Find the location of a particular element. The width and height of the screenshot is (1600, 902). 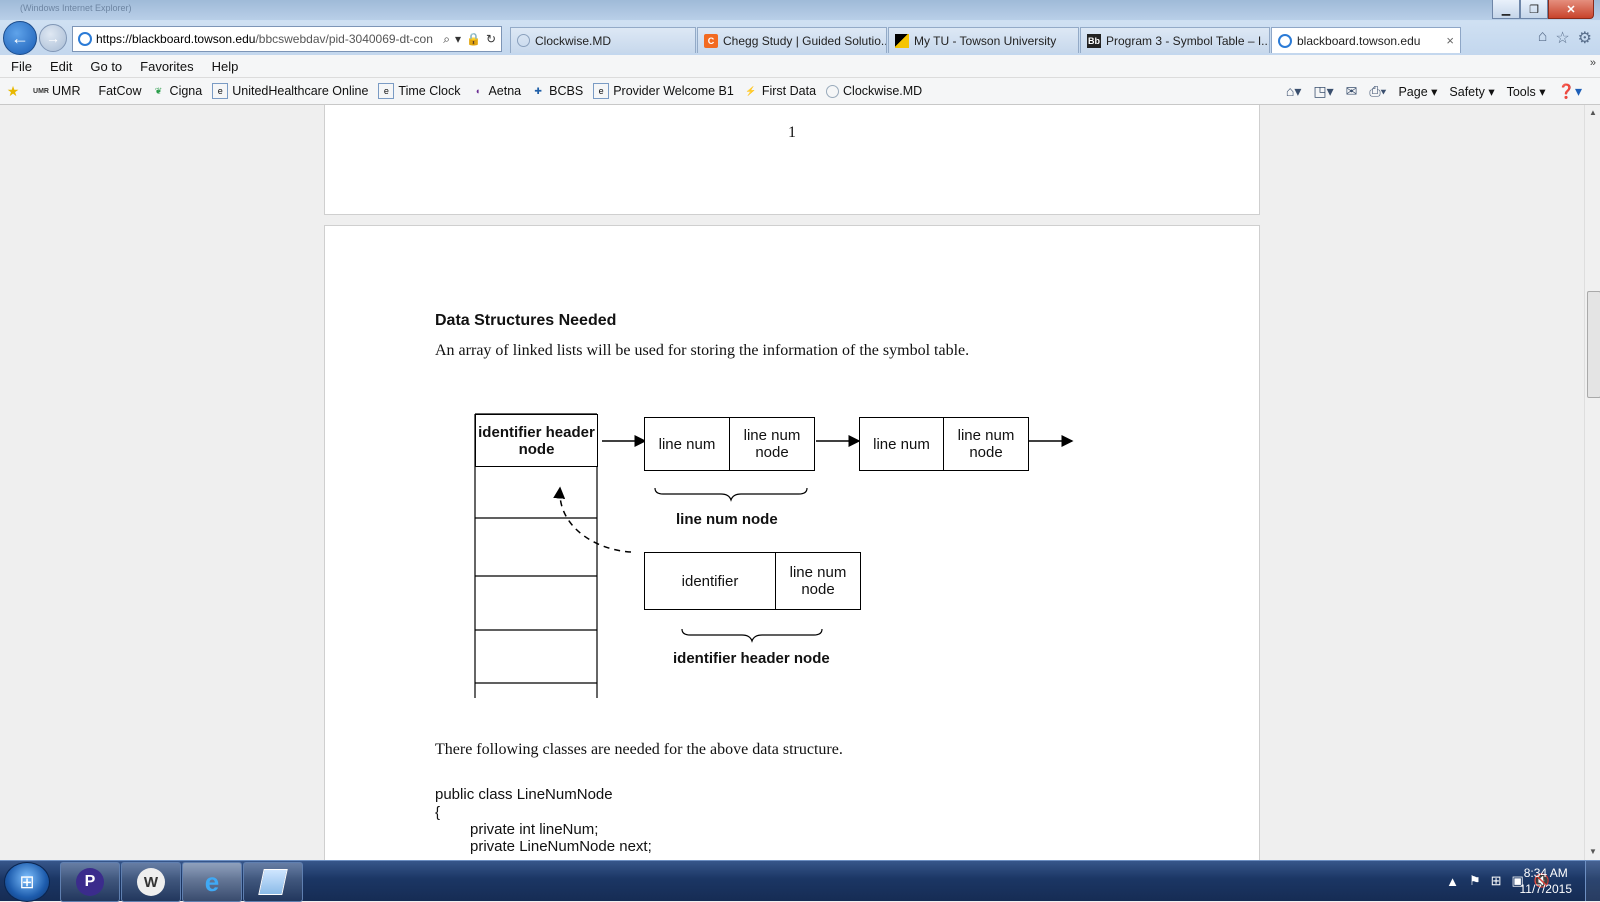

wordpress-icon: W is located at coordinates (151, 882).